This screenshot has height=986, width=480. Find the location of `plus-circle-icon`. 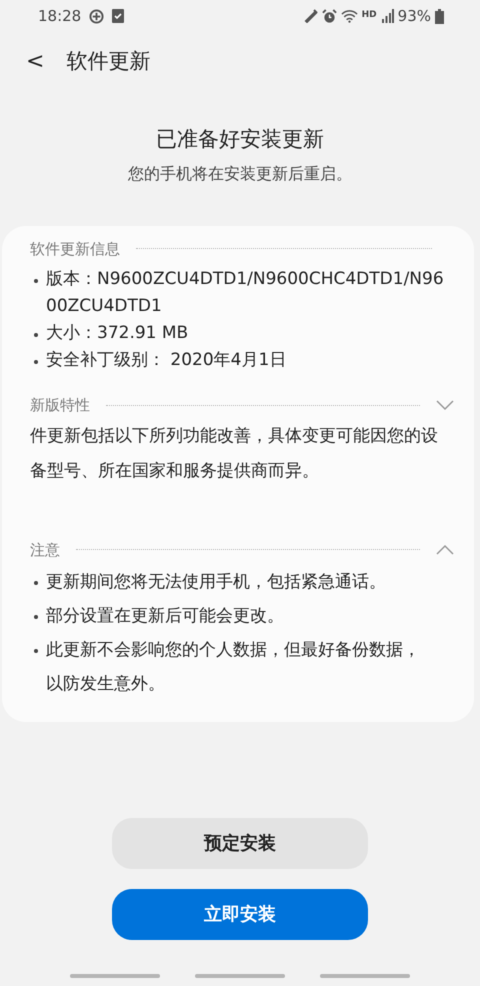

plus-circle-icon is located at coordinates (96, 16).